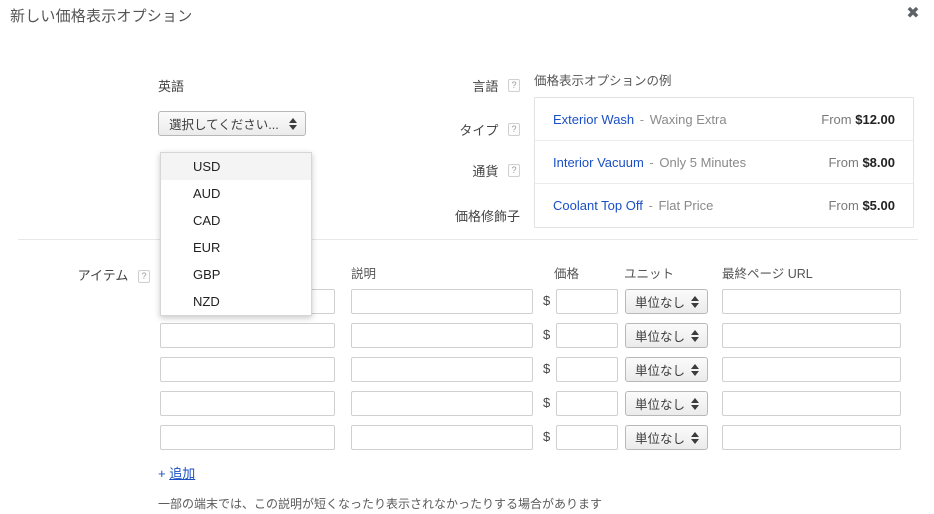 This screenshot has height=514, width=934. Describe the element at coordinates (878, 205) in the screenshot. I see `preview-price: $5.00` at that location.